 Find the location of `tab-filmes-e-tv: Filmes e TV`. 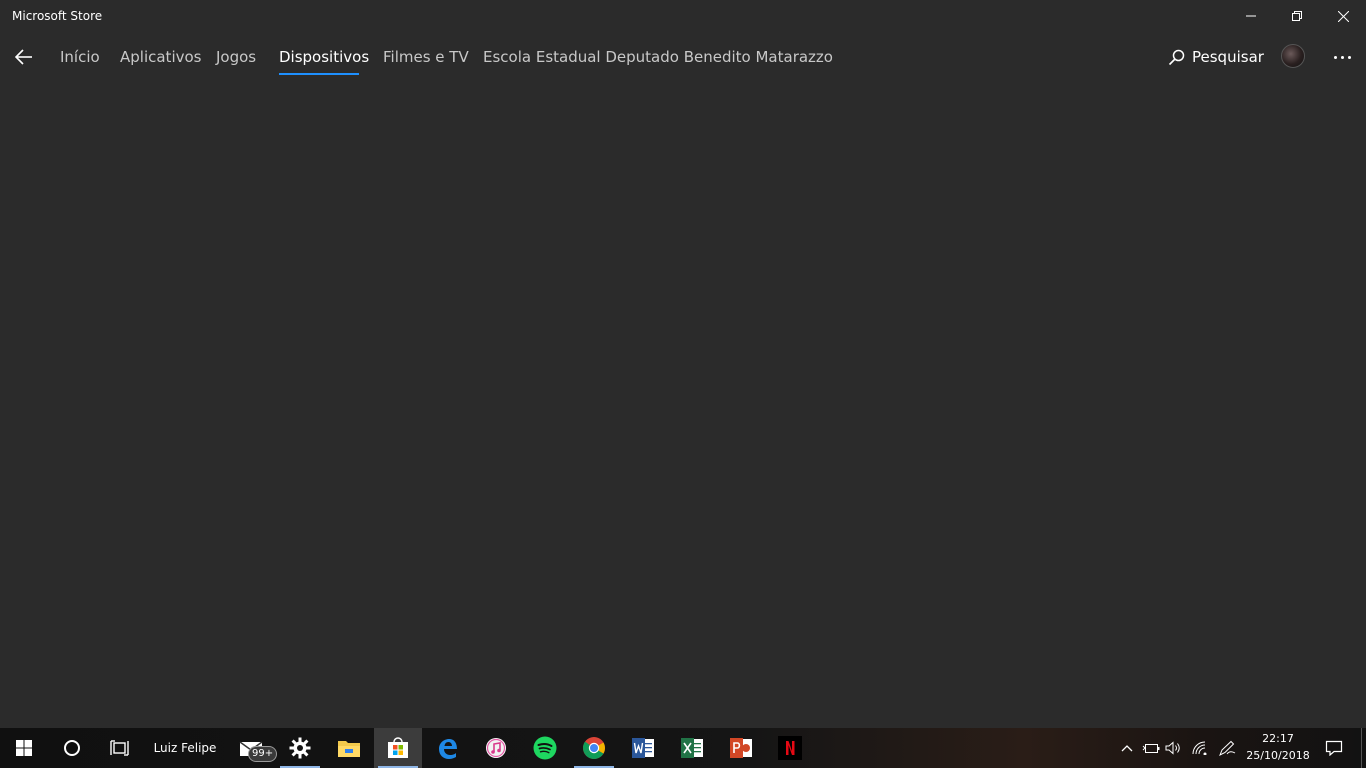

tab-filmes-e-tv: Filmes e TV is located at coordinates (426, 57).